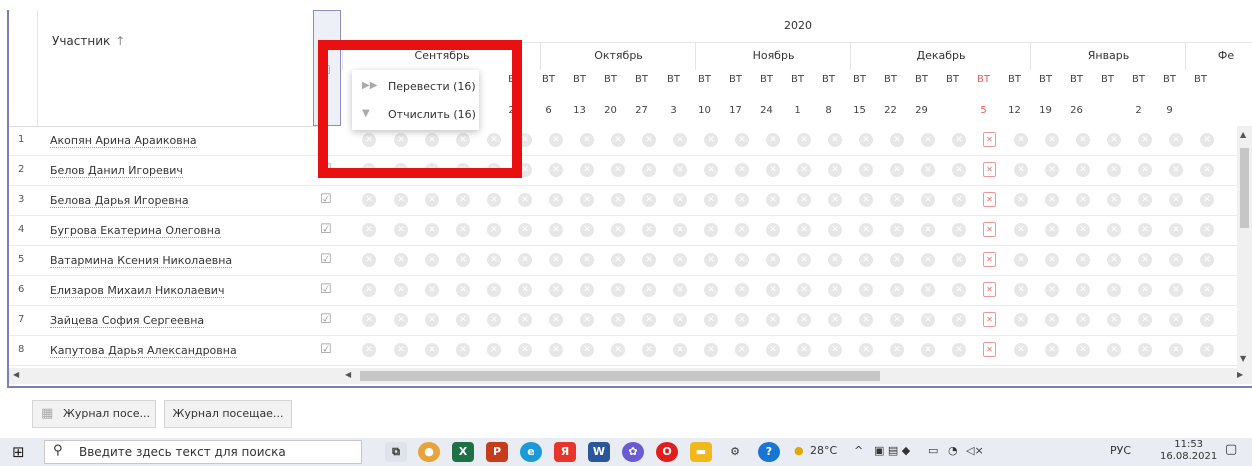 The width and height of the screenshot is (1252, 466). I want to click on scroll-left-icon: ◀, so click(348, 374).